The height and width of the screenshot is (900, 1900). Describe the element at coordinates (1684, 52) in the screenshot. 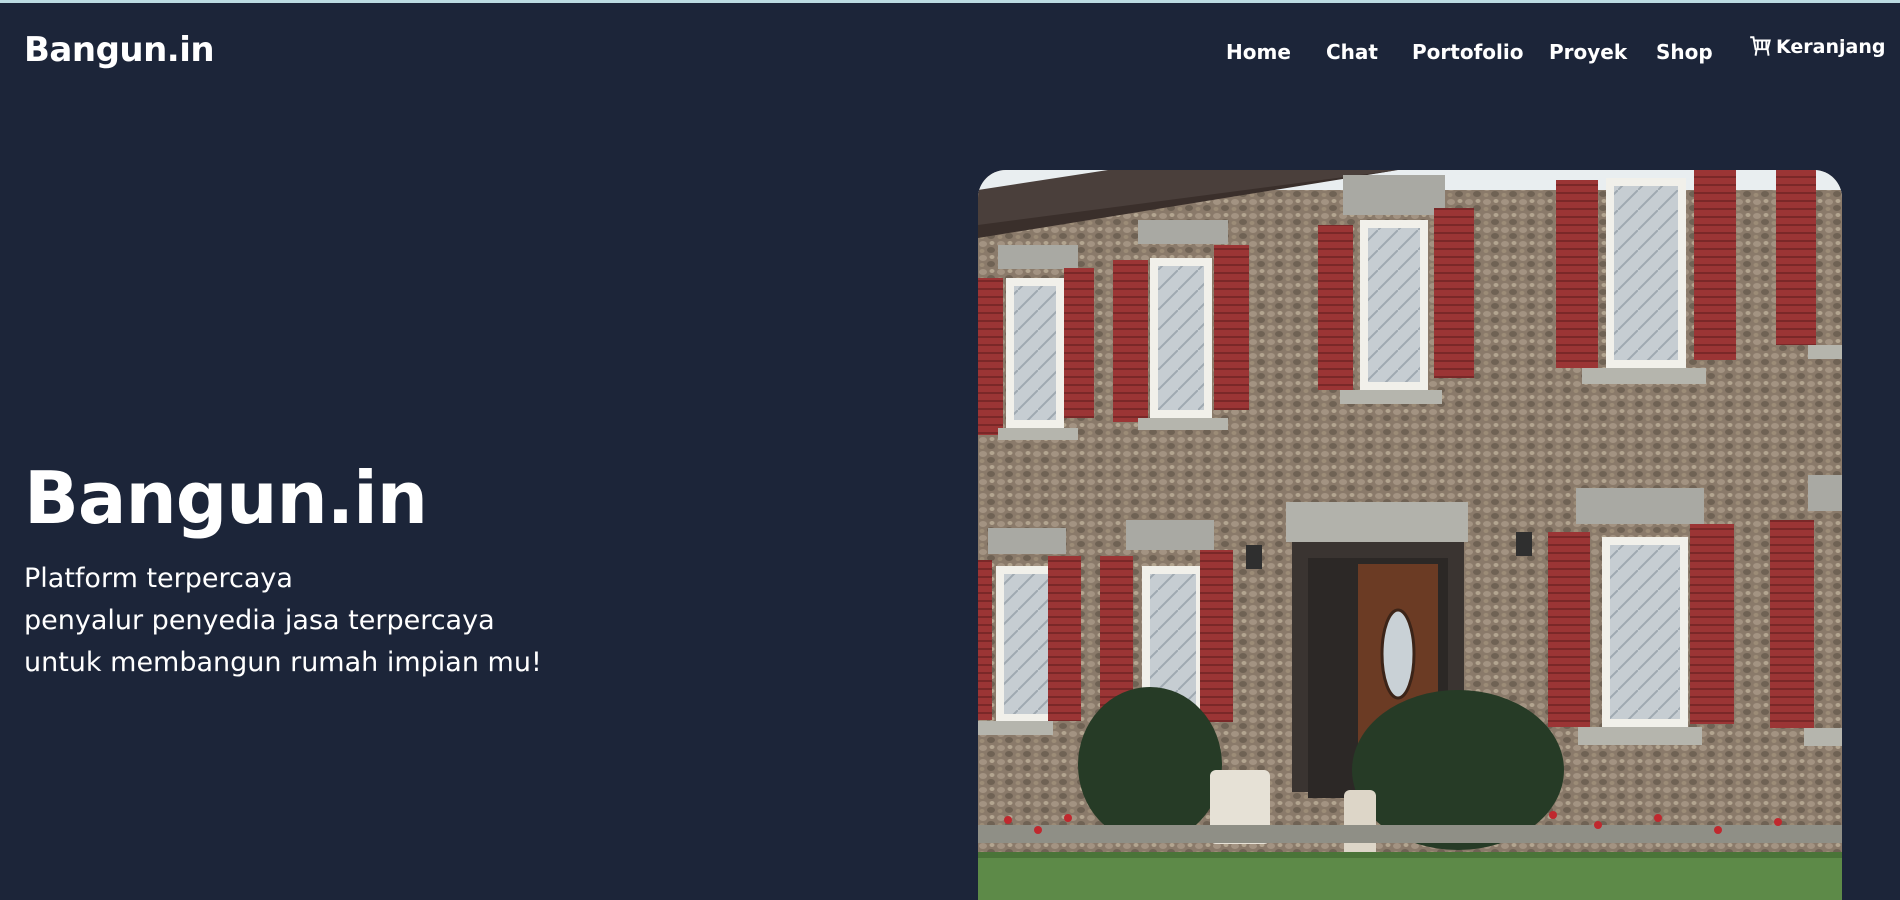

I see `nav-shop: Shop` at that location.